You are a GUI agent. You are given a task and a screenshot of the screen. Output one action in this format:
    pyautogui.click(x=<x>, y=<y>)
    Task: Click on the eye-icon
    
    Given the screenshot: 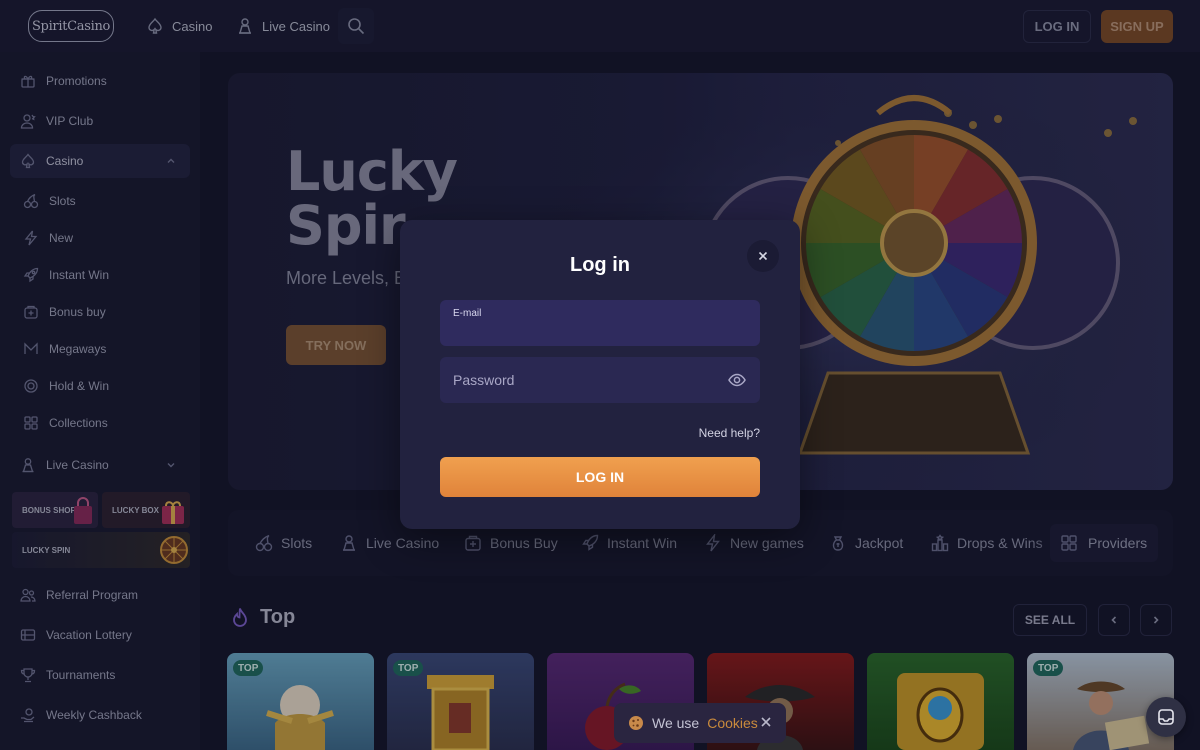 What is the action you would take?
    pyautogui.click(x=737, y=380)
    